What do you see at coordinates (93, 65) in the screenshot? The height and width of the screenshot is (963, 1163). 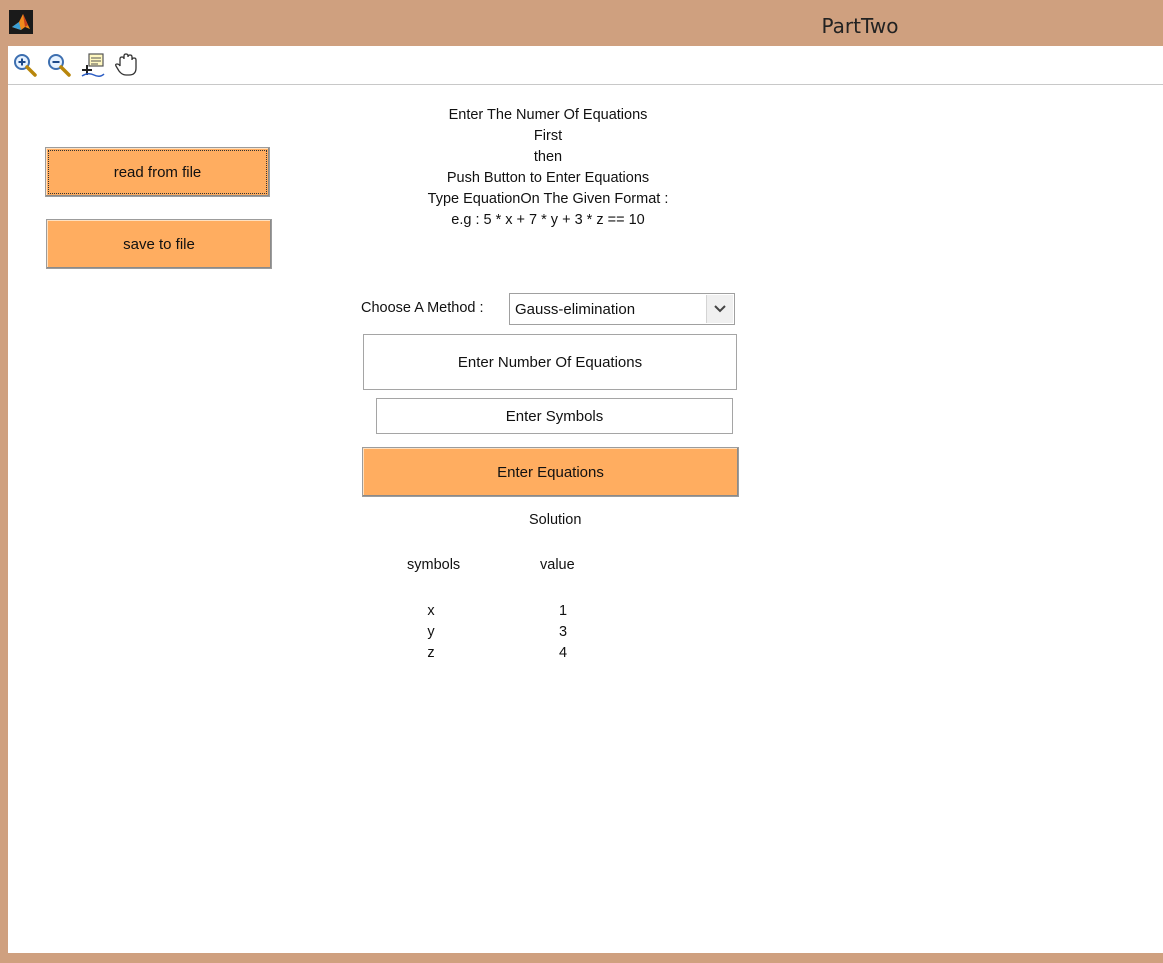 I see `data-cursor-icon` at bounding box center [93, 65].